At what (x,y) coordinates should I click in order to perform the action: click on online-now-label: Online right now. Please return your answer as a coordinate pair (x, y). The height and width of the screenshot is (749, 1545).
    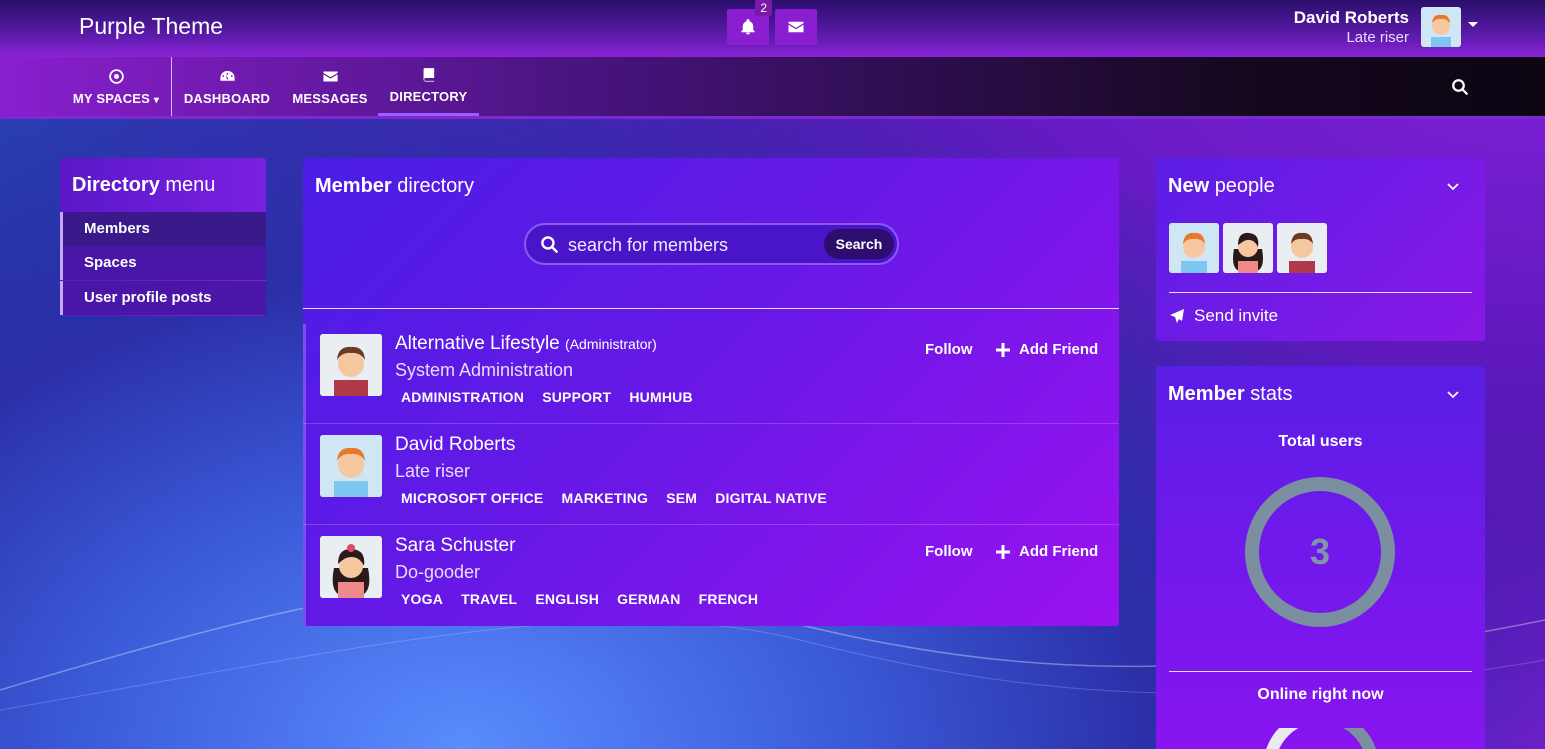
    Looking at the image, I should click on (1320, 694).